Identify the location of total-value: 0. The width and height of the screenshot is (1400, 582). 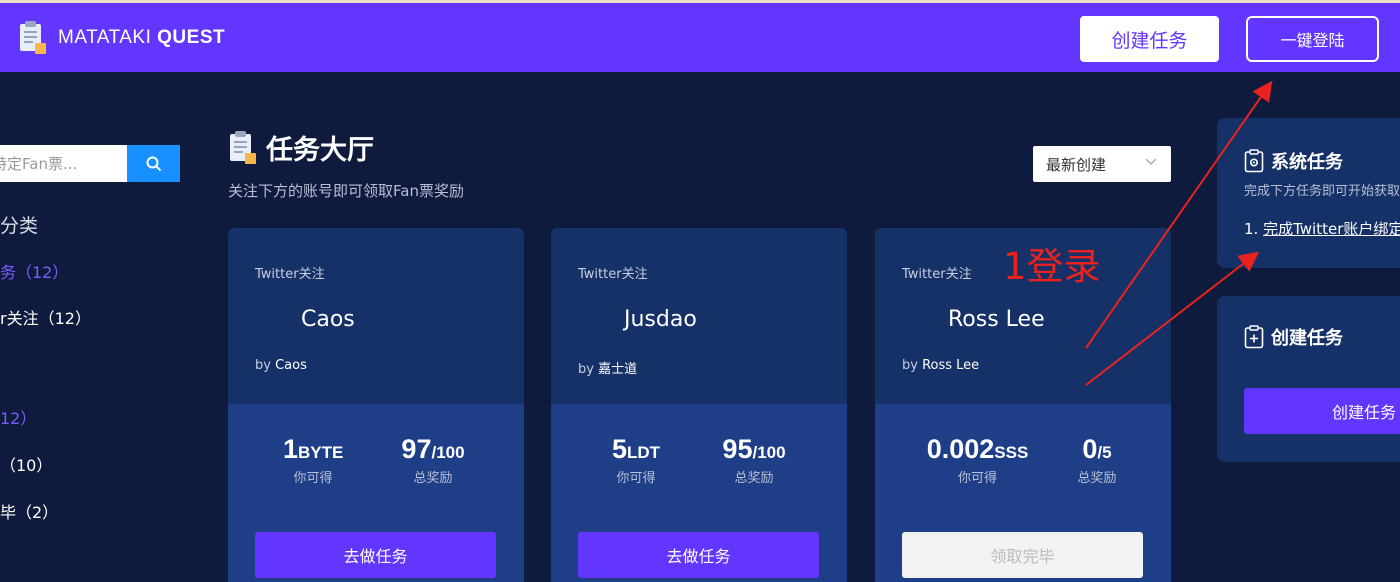
(1090, 449).